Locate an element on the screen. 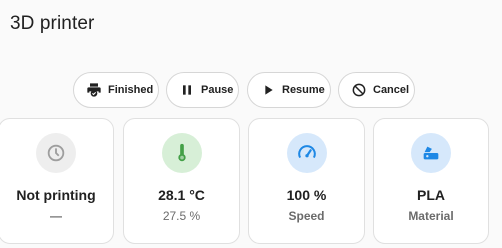 The width and height of the screenshot is (502, 248). speed-label: Speed is located at coordinates (306, 216).